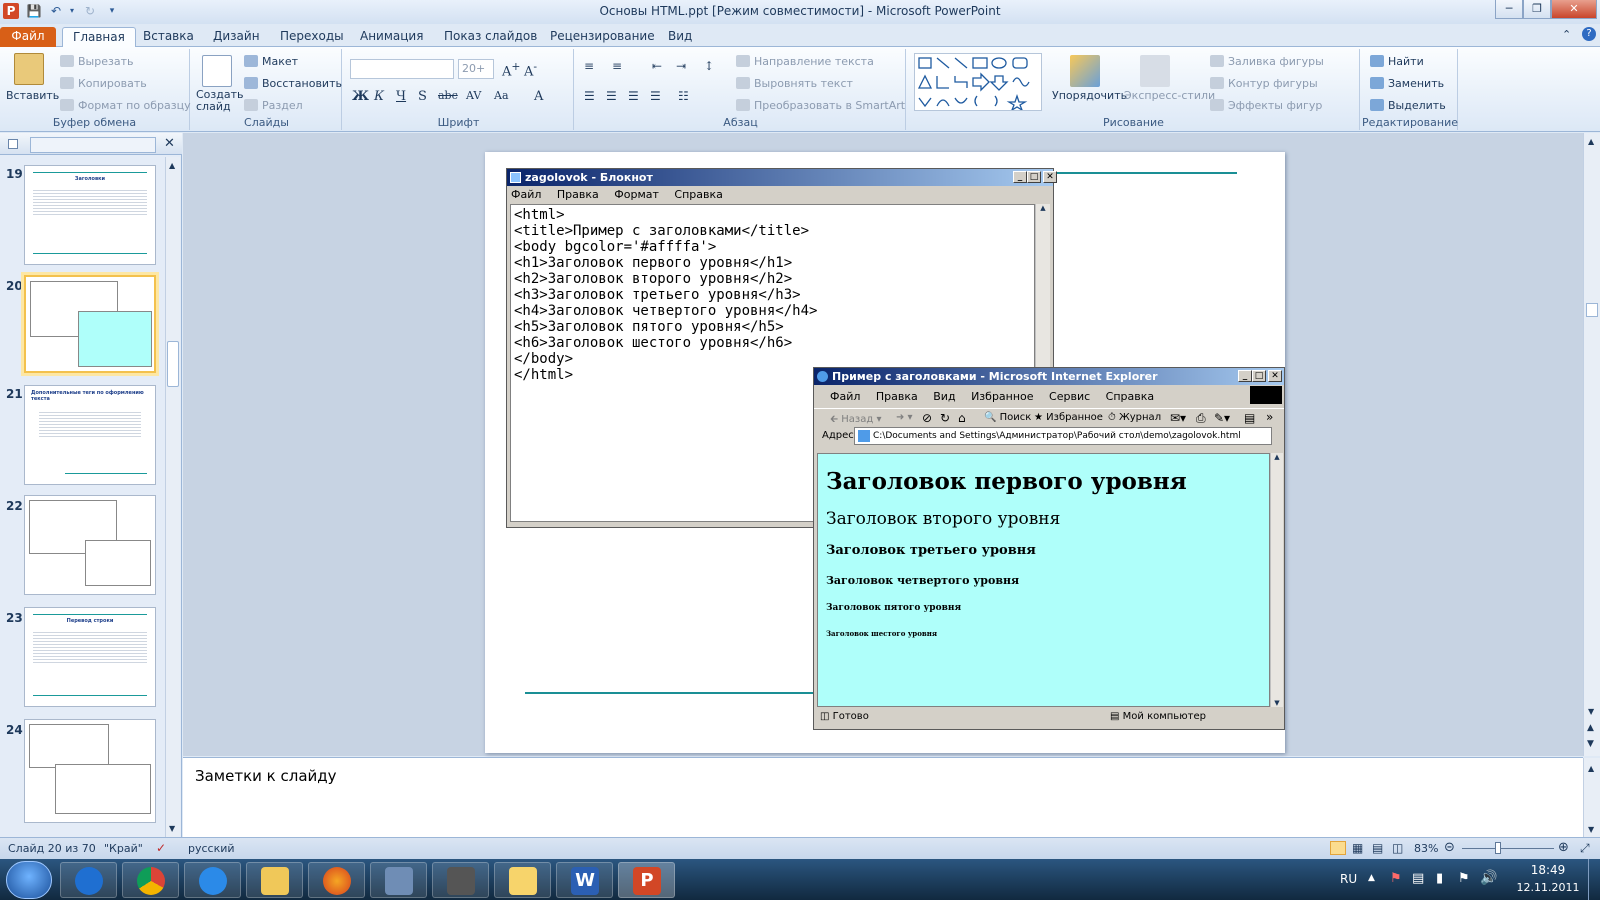  Describe the element at coordinates (273, 105) in the screenshot. I see `section-button: Раздел` at that location.